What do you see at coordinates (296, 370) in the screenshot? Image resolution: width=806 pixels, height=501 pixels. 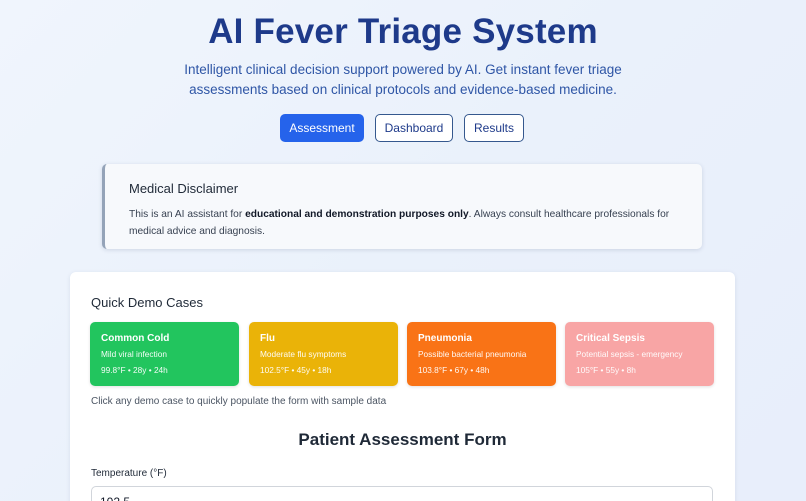 I see `demo-case-vitals: 102.5°F • 45y • 18h` at bounding box center [296, 370].